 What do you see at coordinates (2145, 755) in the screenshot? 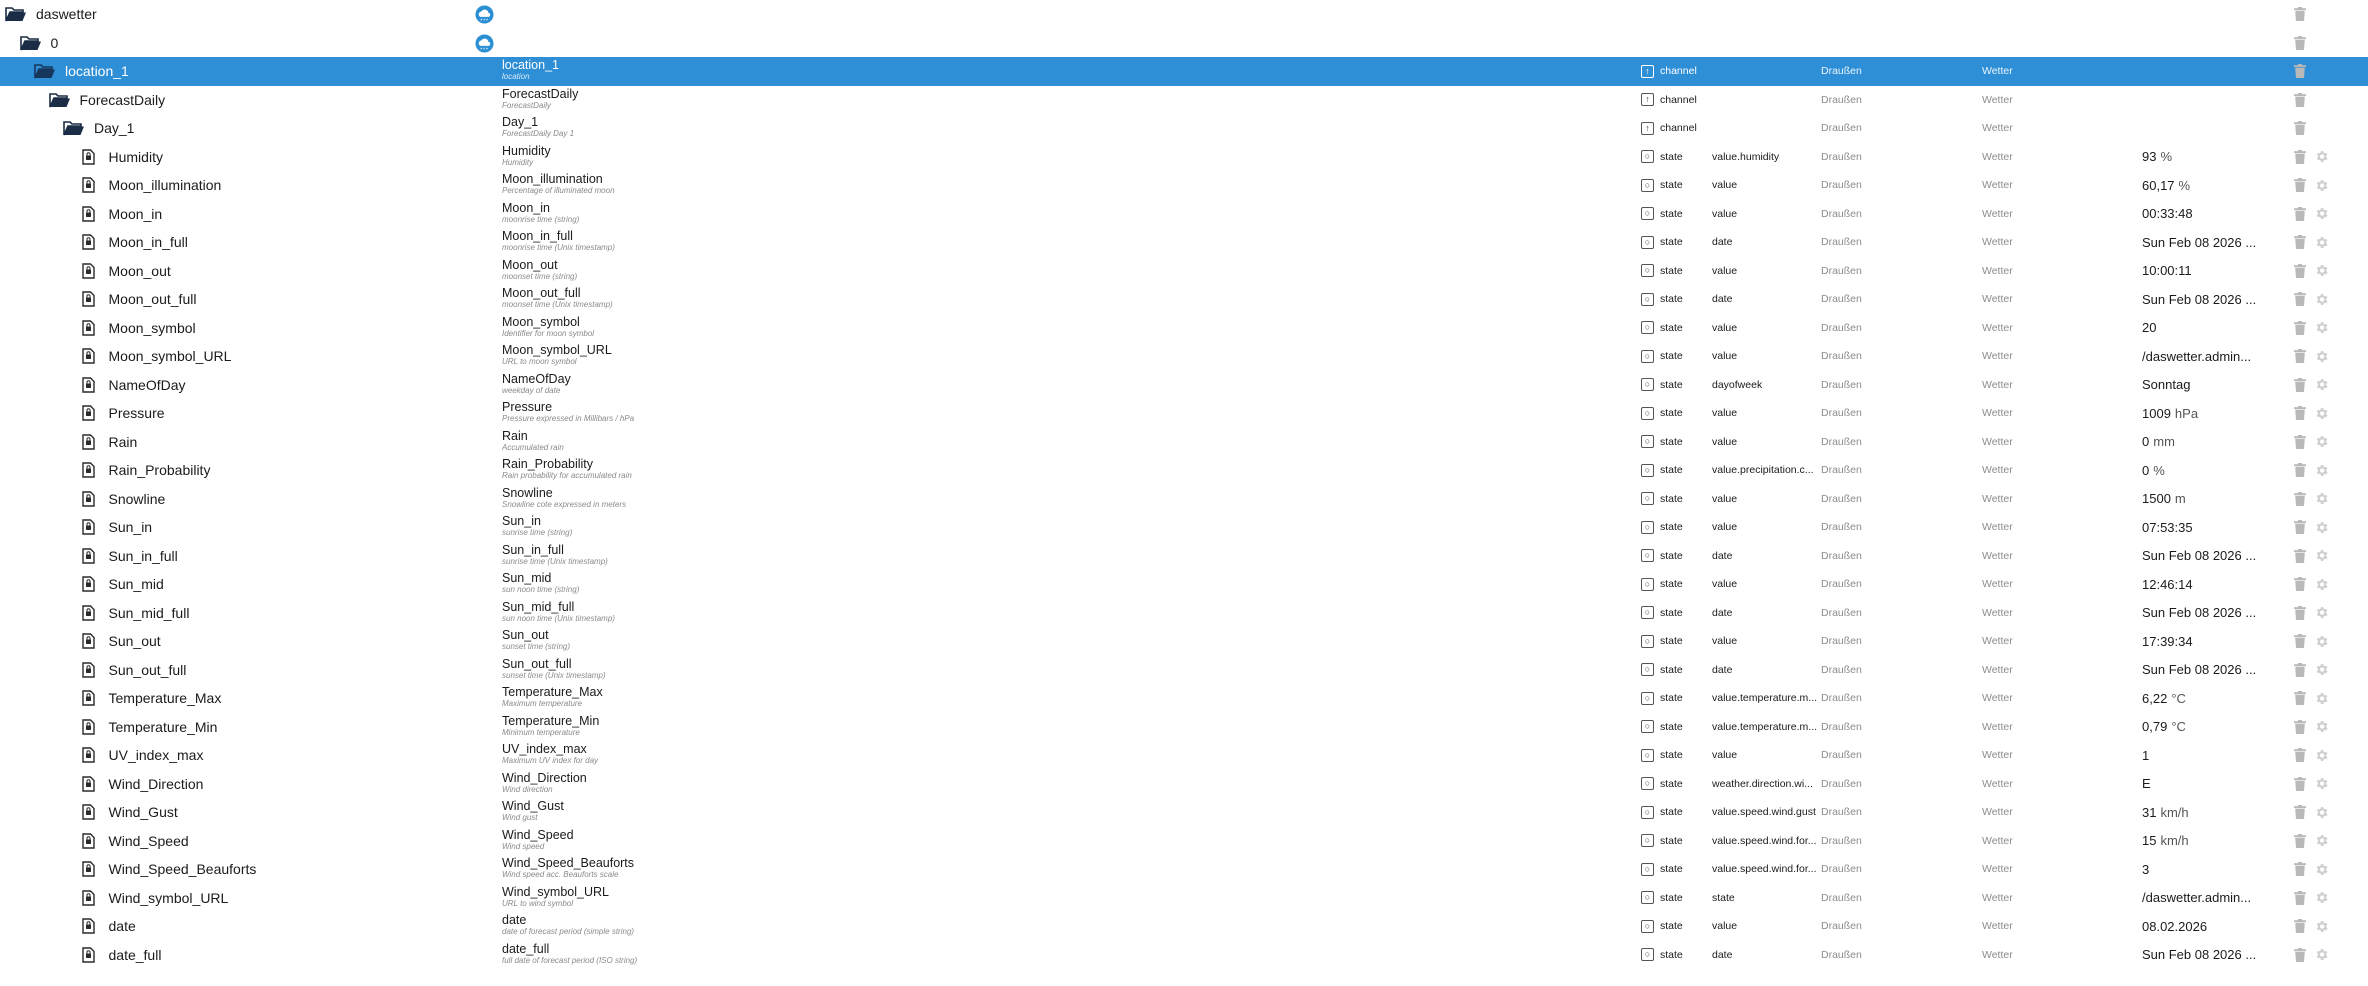
I see `object-value: 1` at bounding box center [2145, 755].